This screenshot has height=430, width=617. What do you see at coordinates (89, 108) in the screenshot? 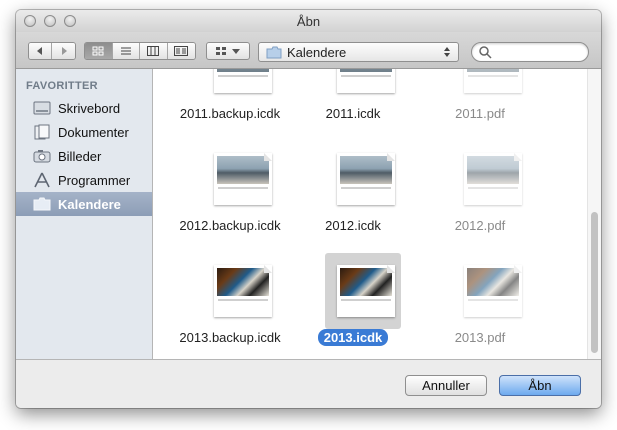
I see `sidebar-item-label: Skrivebord` at bounding box center [89, 108].